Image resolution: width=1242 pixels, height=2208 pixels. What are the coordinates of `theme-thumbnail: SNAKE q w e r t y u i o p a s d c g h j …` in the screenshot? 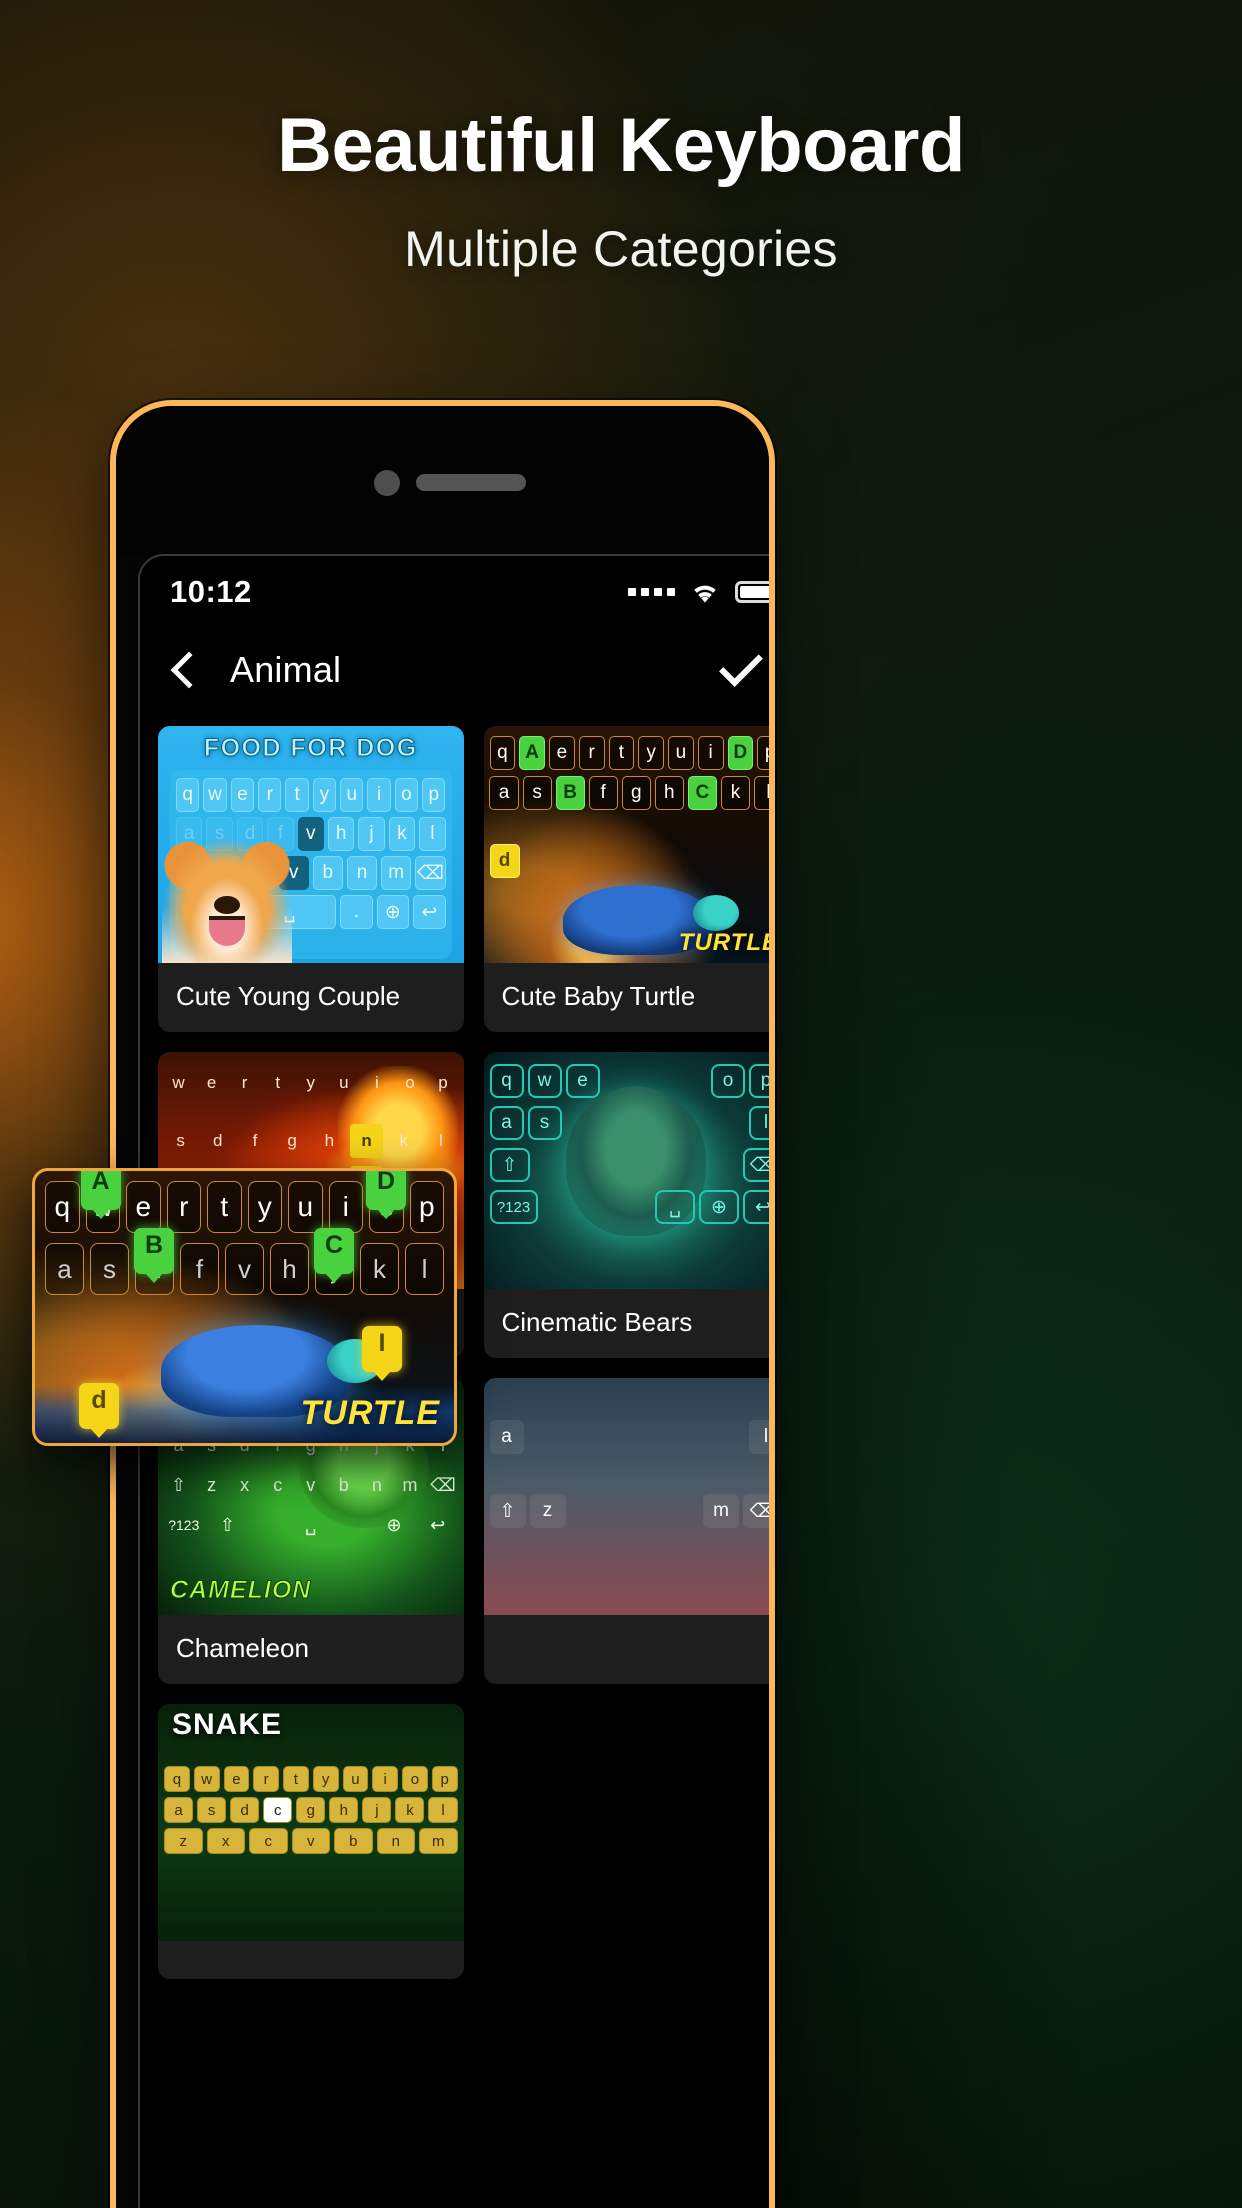 It's located at (311, 1822).